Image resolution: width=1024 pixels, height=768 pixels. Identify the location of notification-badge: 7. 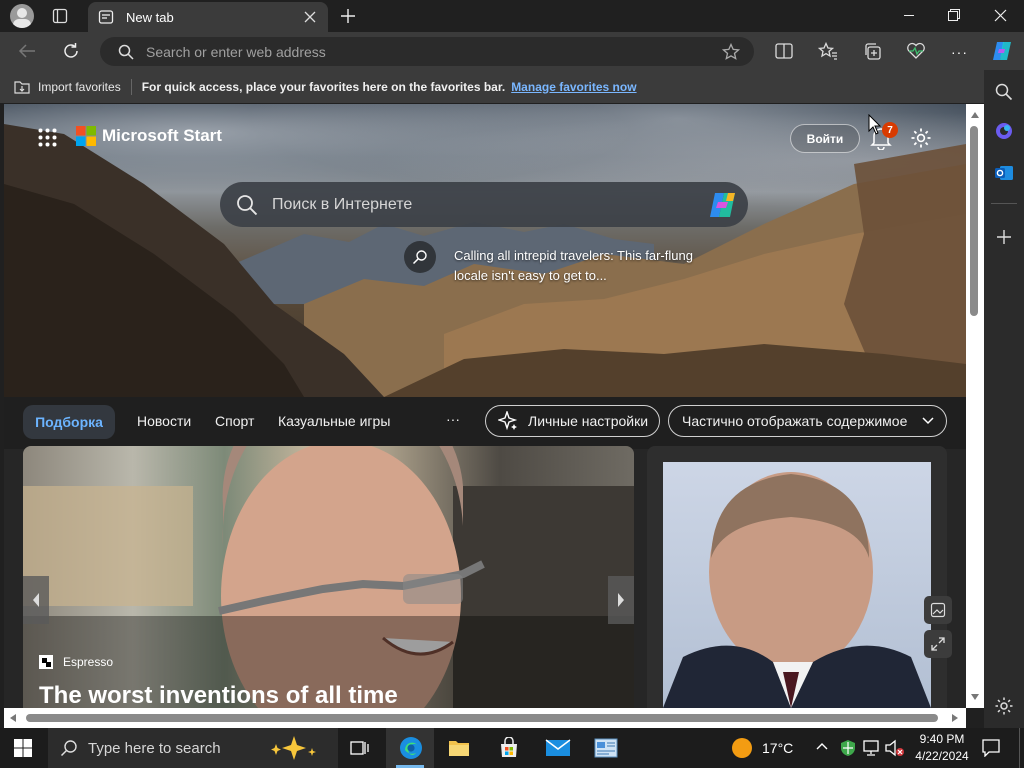
(890, 130).